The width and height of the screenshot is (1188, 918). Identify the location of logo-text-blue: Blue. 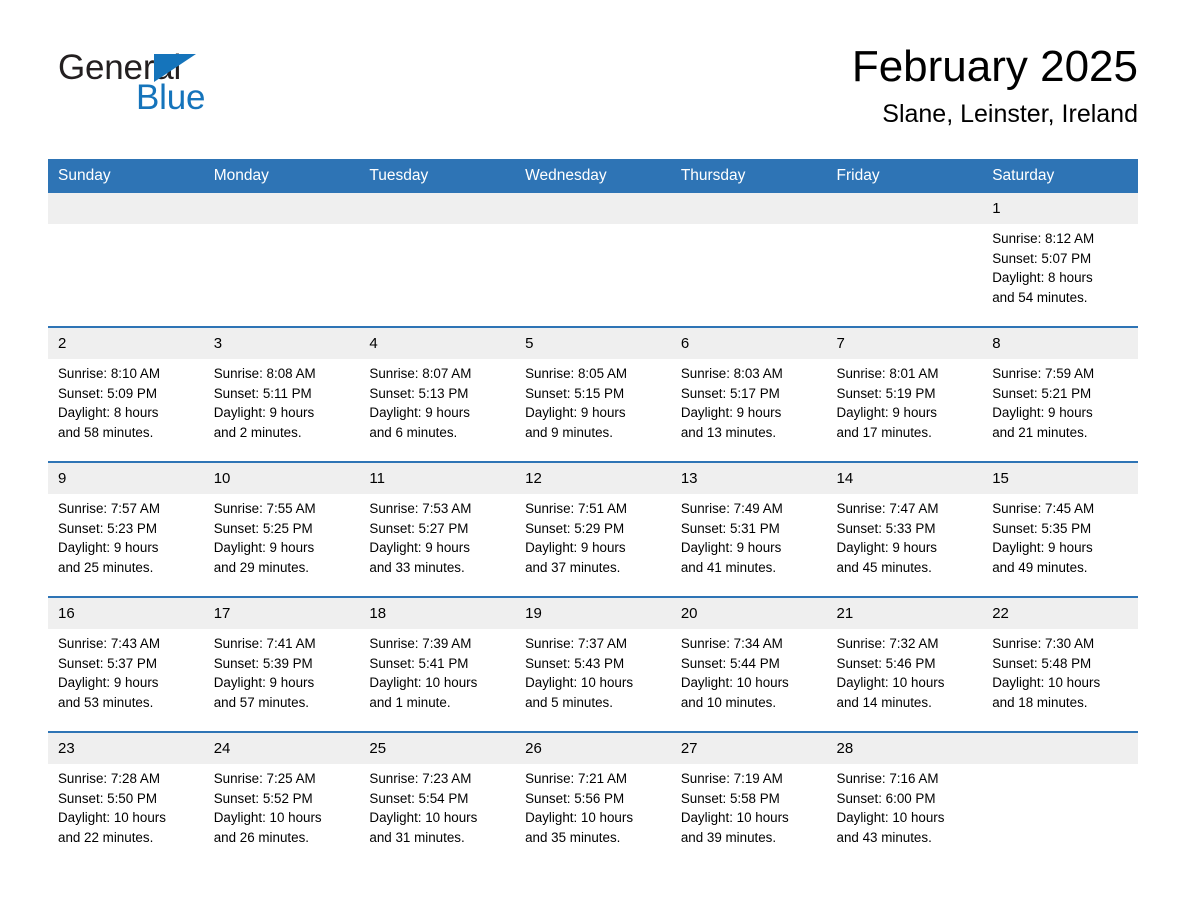
(171, 97).